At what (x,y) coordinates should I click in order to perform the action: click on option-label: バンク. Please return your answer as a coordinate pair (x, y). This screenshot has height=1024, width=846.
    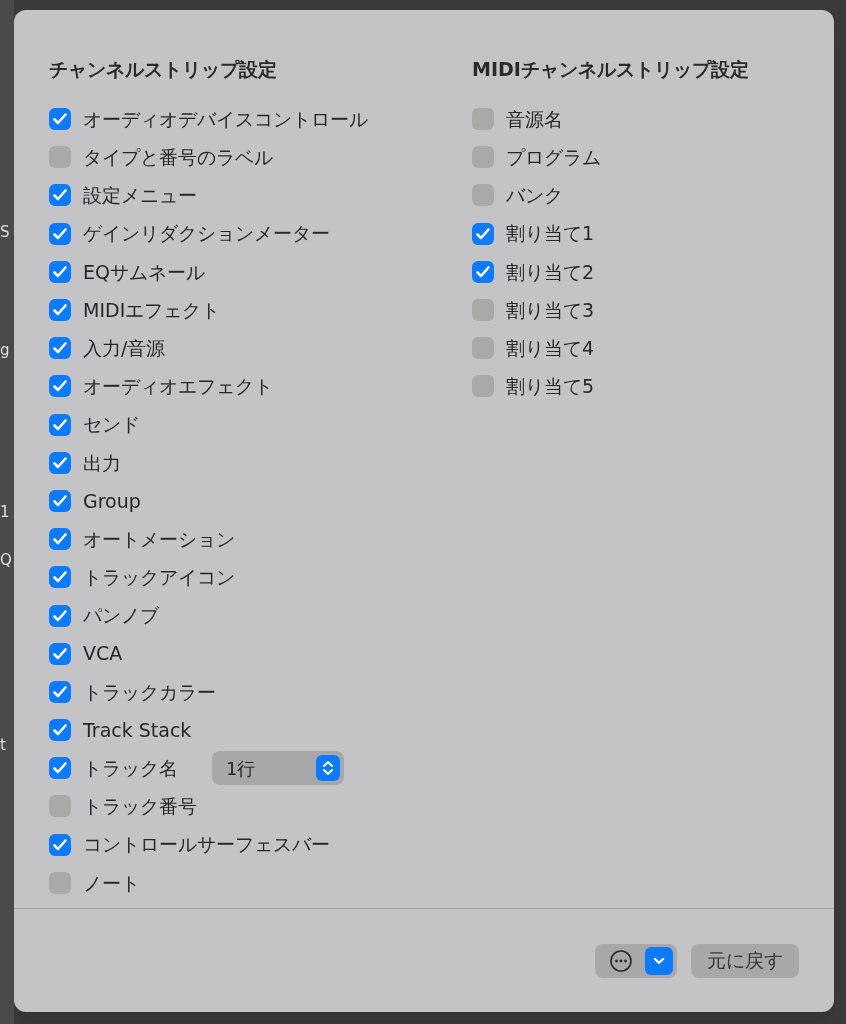
    Looking at the image, I should click on (534, 196).